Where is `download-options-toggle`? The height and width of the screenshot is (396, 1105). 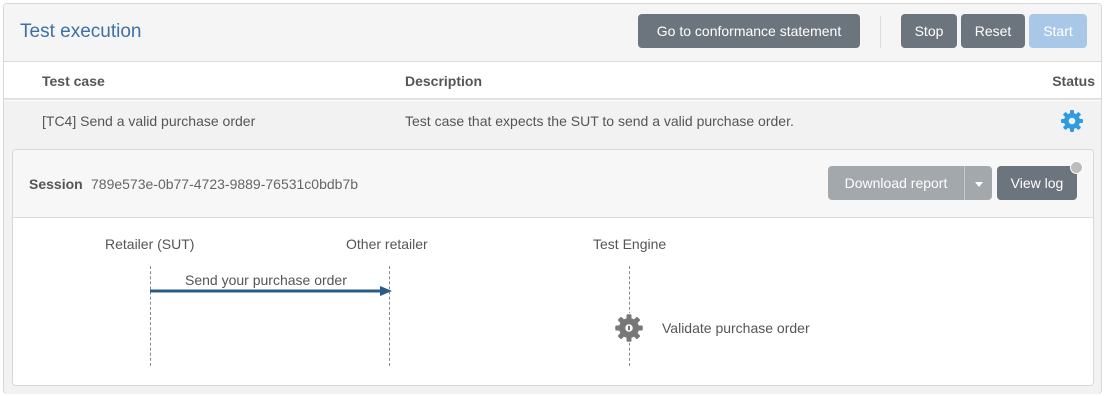 download-options-toggle is located at coordinates (978, 183).